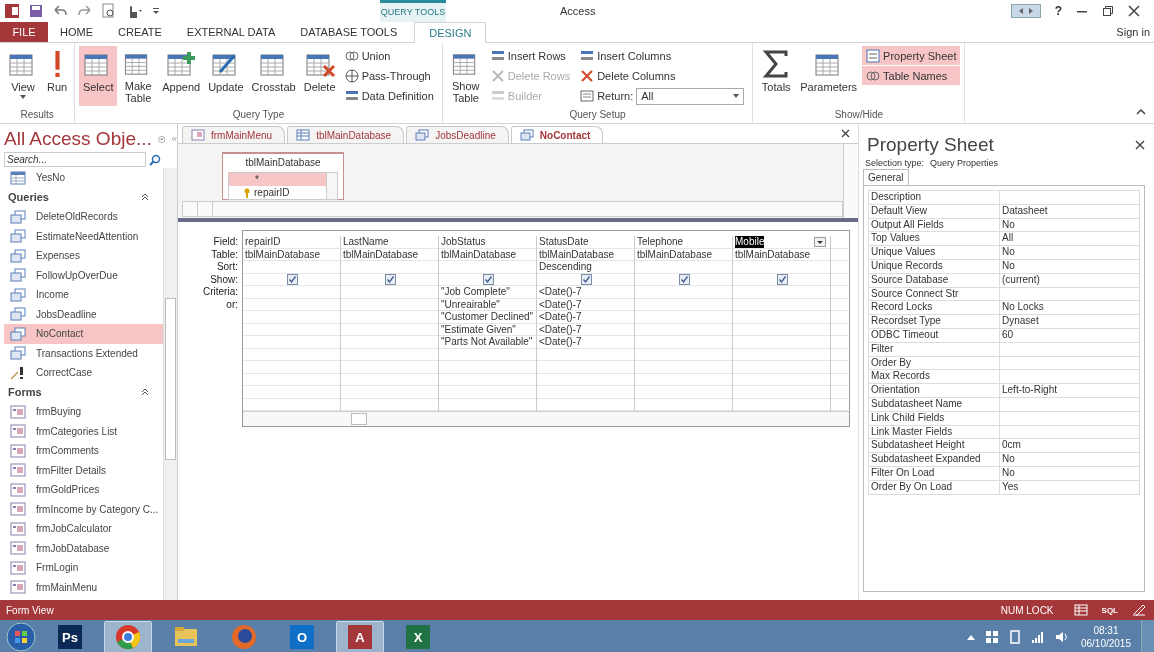  Describe the element at coordinates (487, 304) in the screenshot. I see `criteria-cell: "Unreairable"` at that location.